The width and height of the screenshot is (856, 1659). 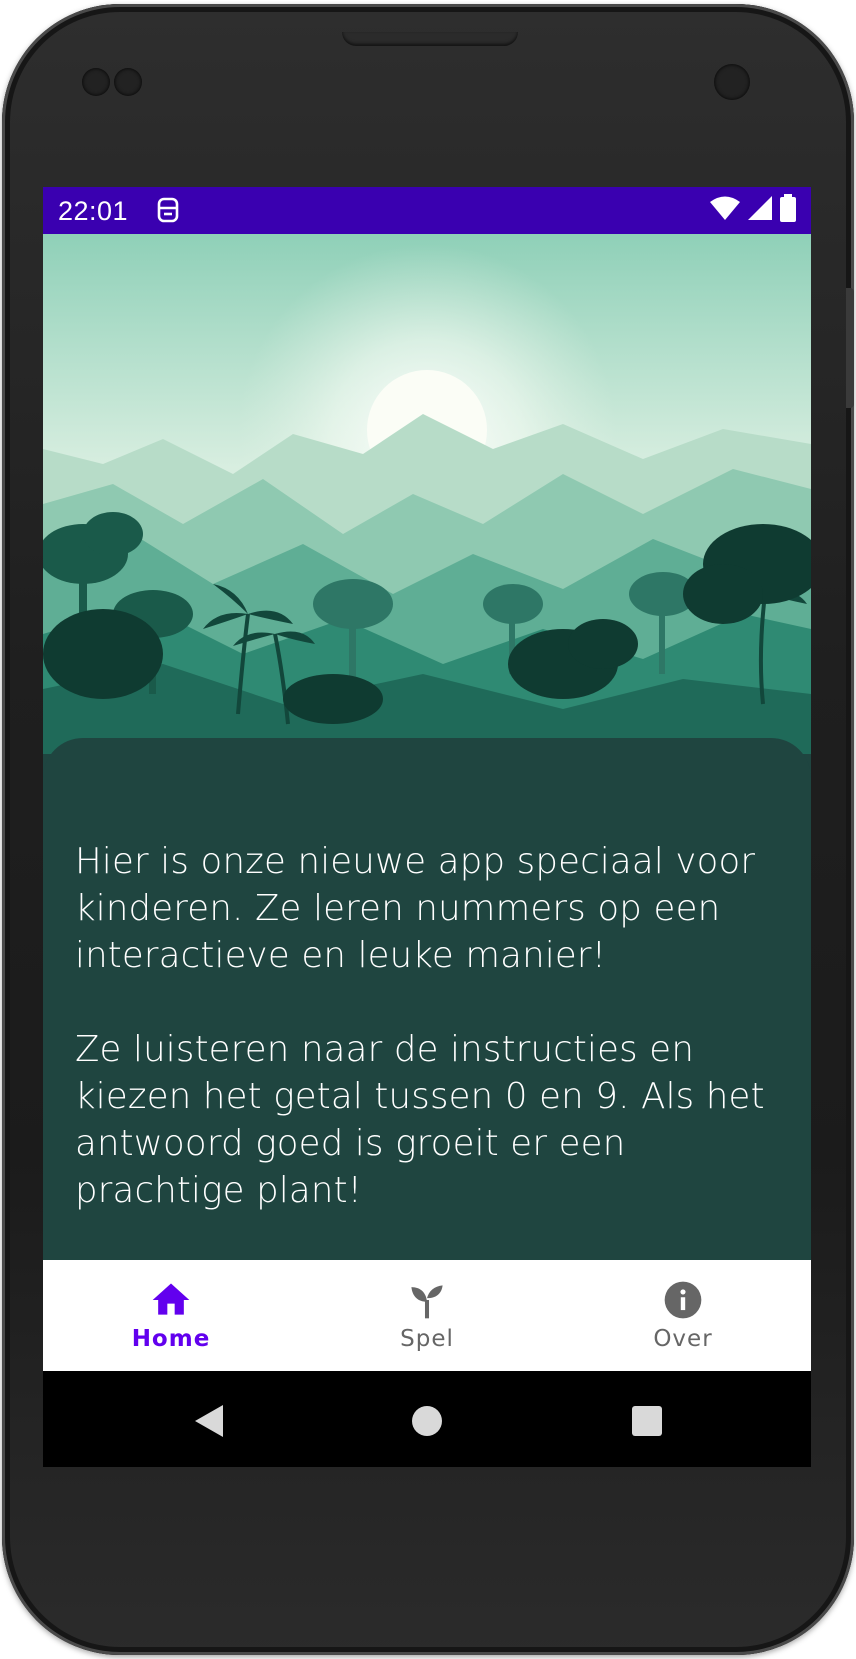 I want to click on system-navigation-bar, so click(x=427, y=1419).